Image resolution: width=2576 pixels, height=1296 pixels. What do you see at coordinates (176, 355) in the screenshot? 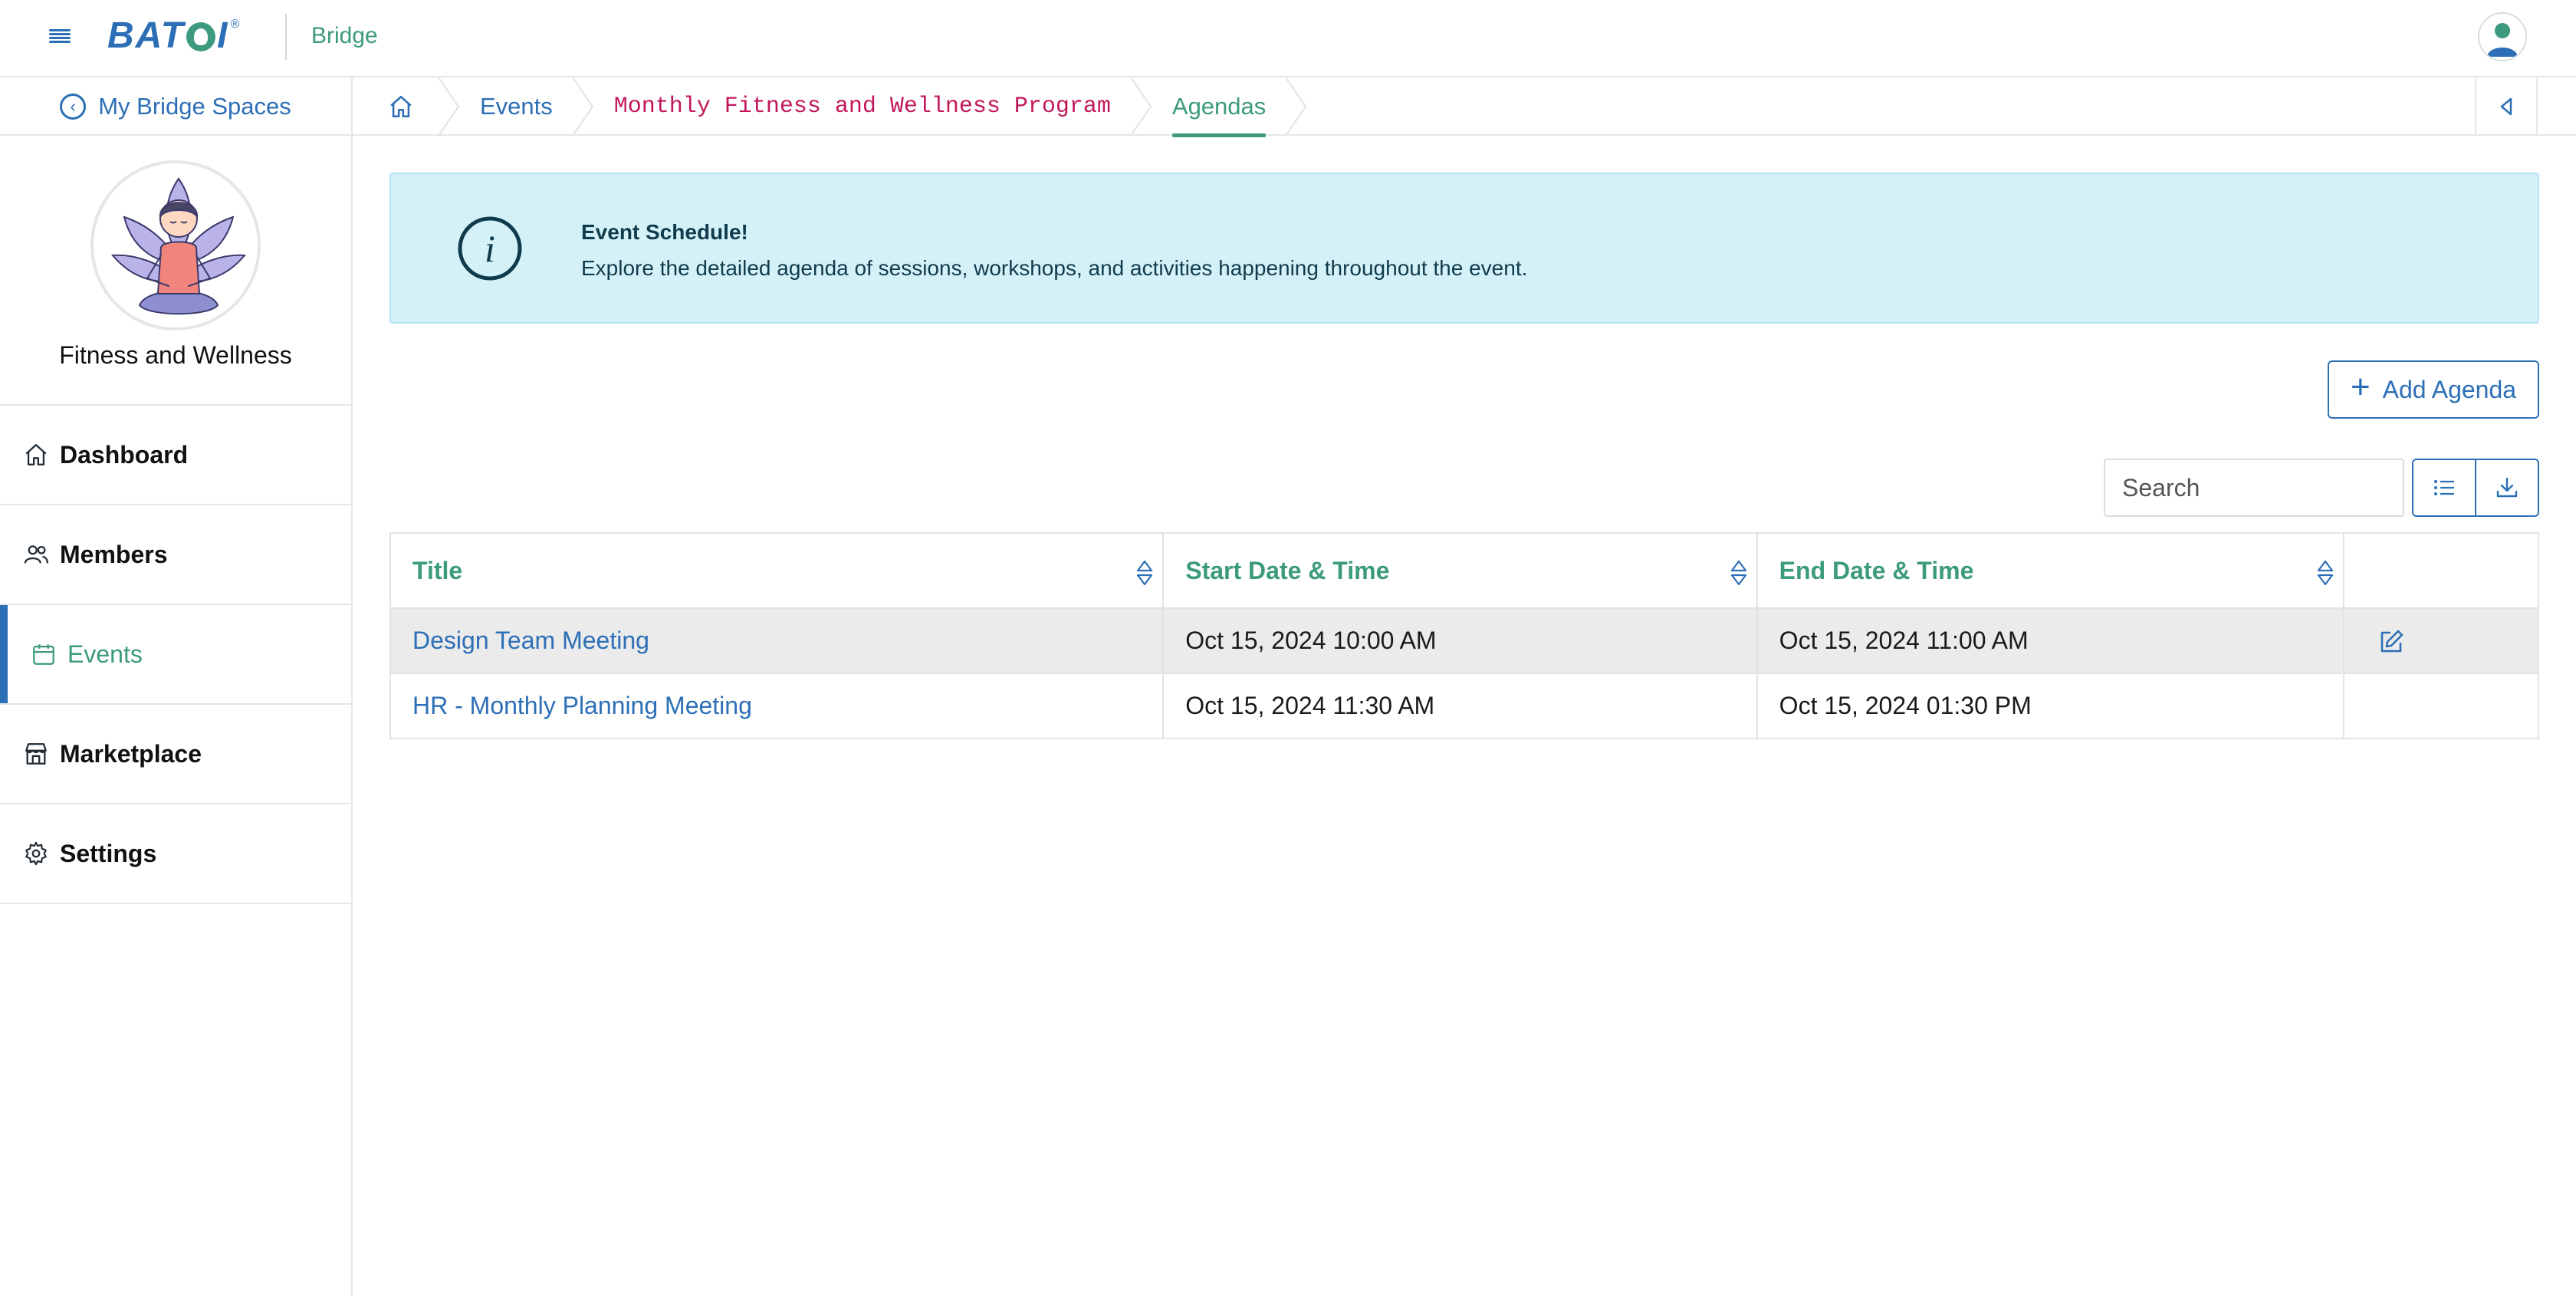
I see `space-name: Fitness and Wellness` at bounding box center [176, 355].